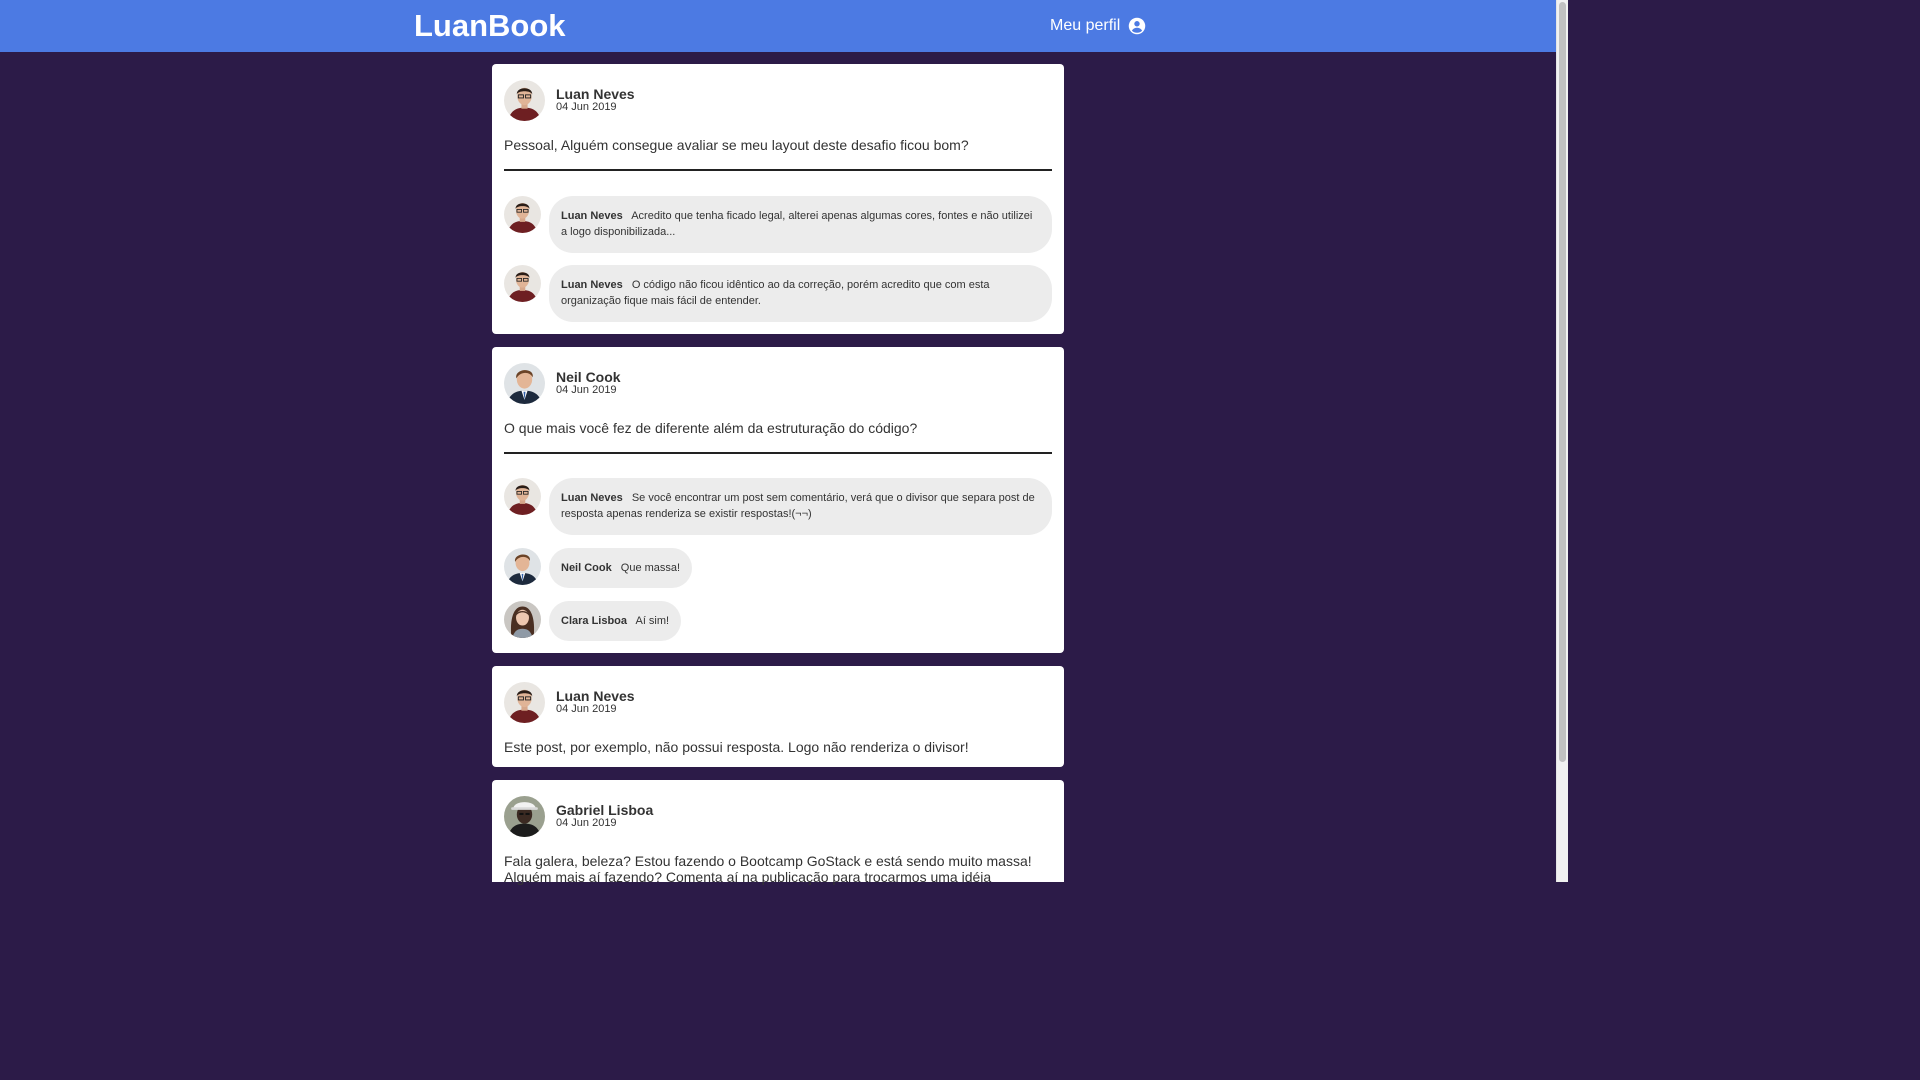 The image size is (1920, 1080). What do you see at coordinates (604, 810) in the screenshot?
I see `post-author: Gabriel Lisboa` at bounding box center [604, 810].